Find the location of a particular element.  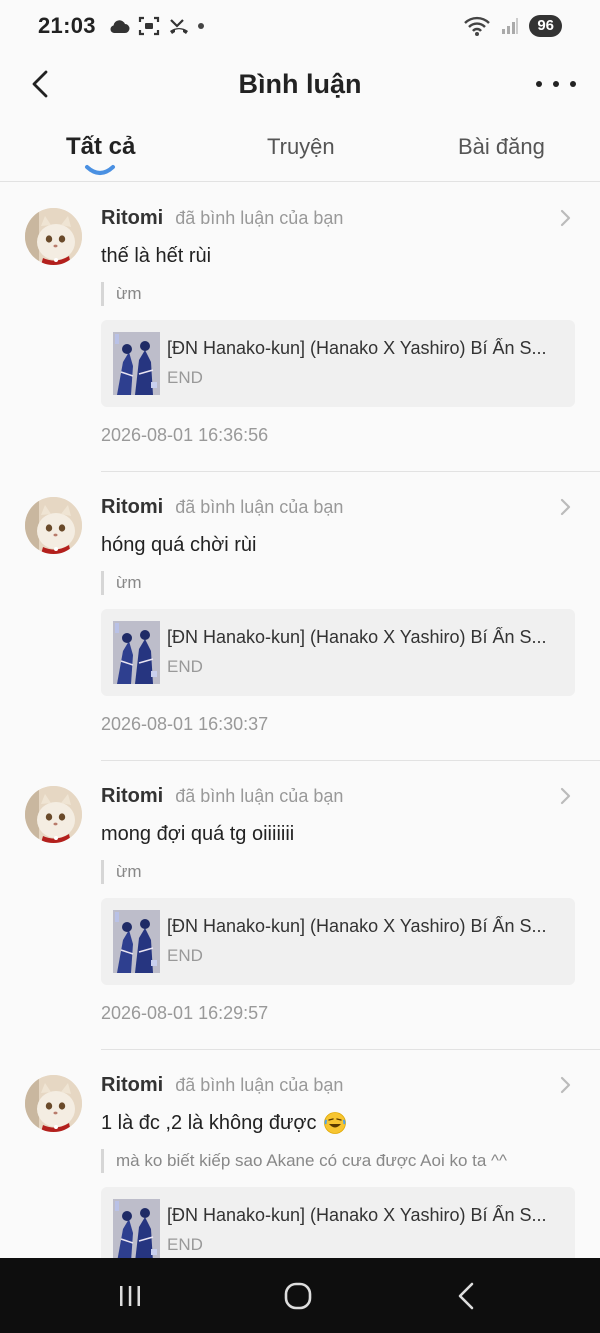

tab-active-indicator is located at coordinates (100, 170).